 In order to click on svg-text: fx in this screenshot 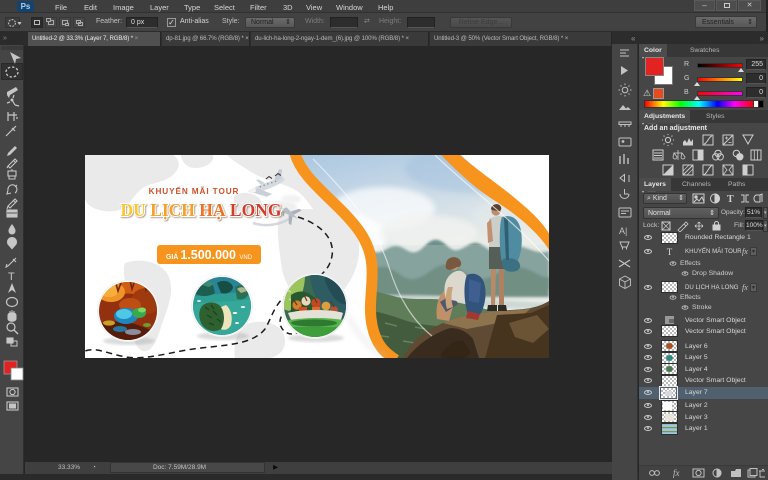, I will do `click(676, 473)`.